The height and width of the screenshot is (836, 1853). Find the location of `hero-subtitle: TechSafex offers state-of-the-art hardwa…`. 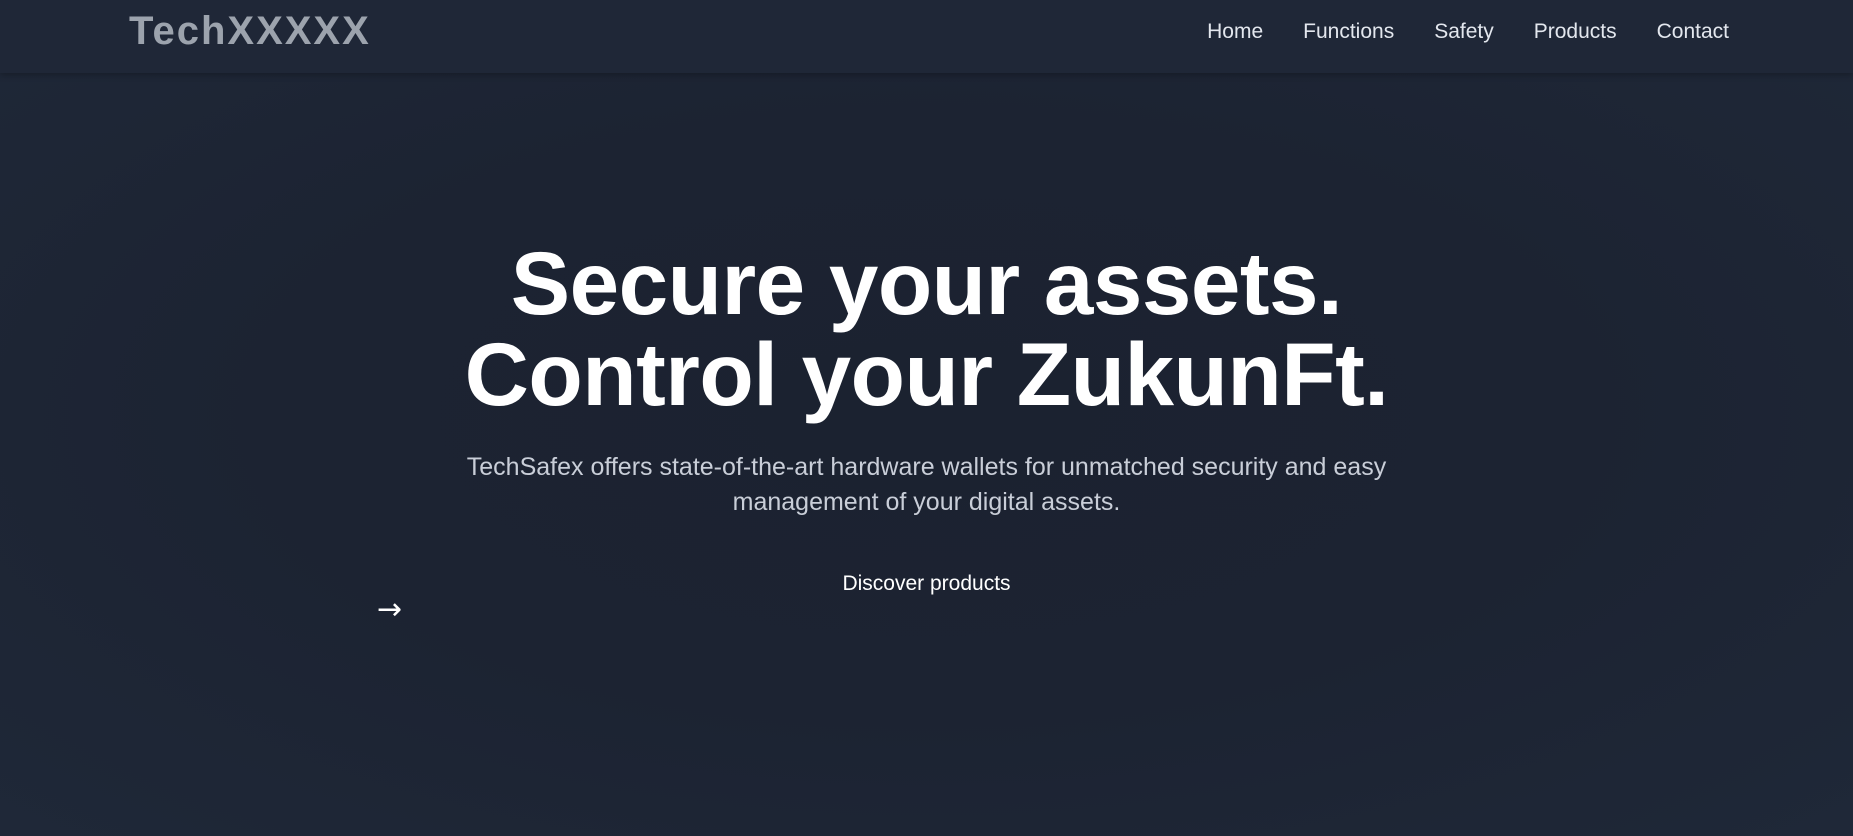

hero-subtitle: TechSafex offers state-of-the-art hardwa… is located at coordinates (926, 485).